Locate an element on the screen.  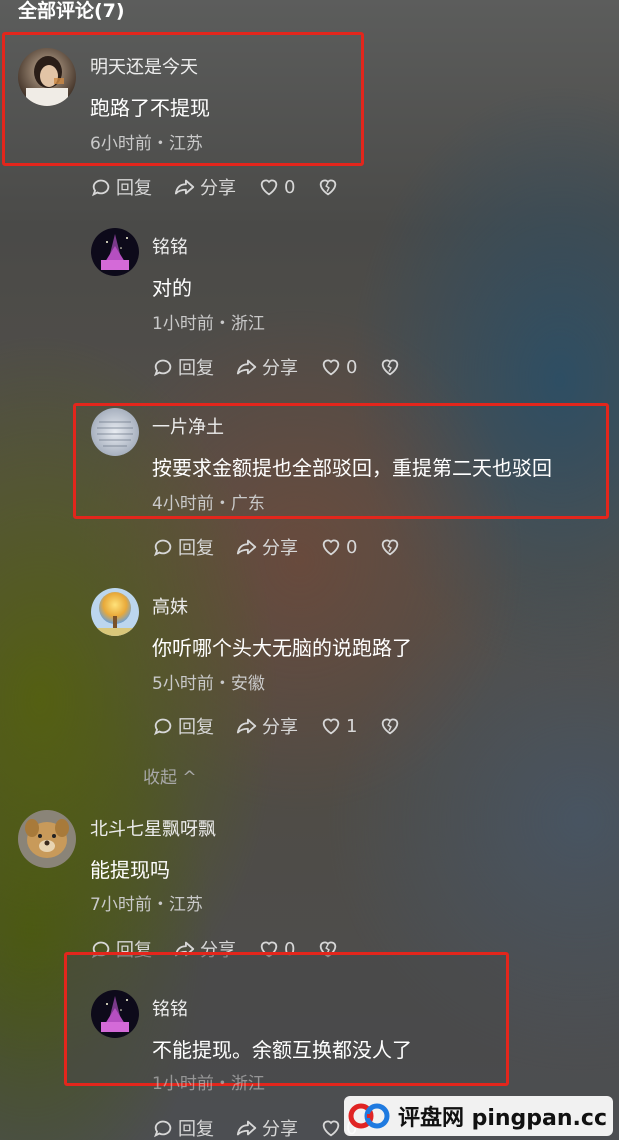
like-button: 1 is located at coordinates (338, 726).